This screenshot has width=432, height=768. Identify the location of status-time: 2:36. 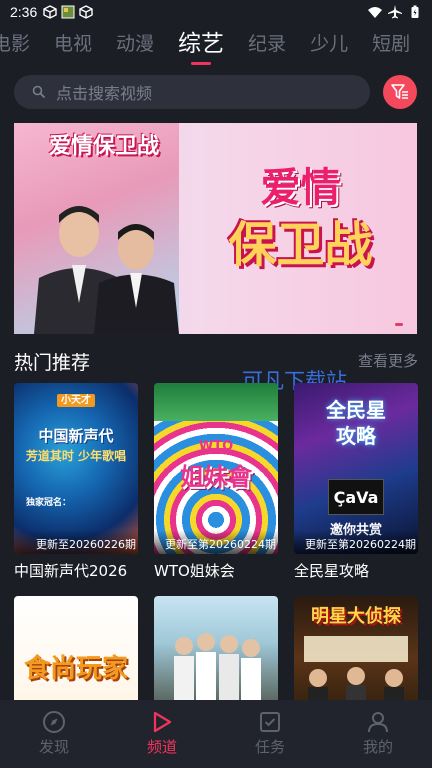
(24, 12).